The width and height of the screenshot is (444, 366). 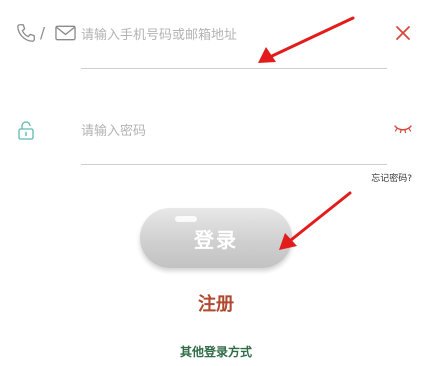 What do you see at coordinates (216, 238) in the screenshot?
I see `login-button: 登录` at bounding box center [216, 238].